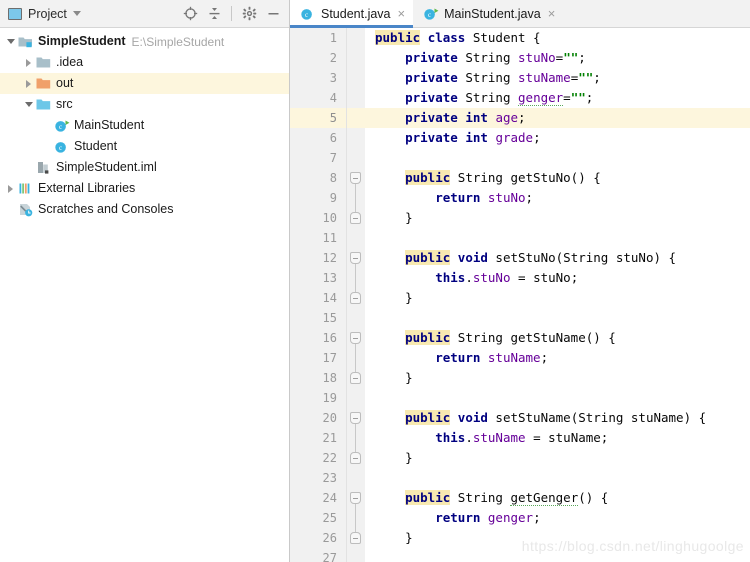 This screenshot has height=562, width=750. What do you see at coordinates (144, 41) in the screenshot?
I see `tree-item-simplestudent: SimpleStudent E:\SimpleStudent` at bounding box center [144, 41].